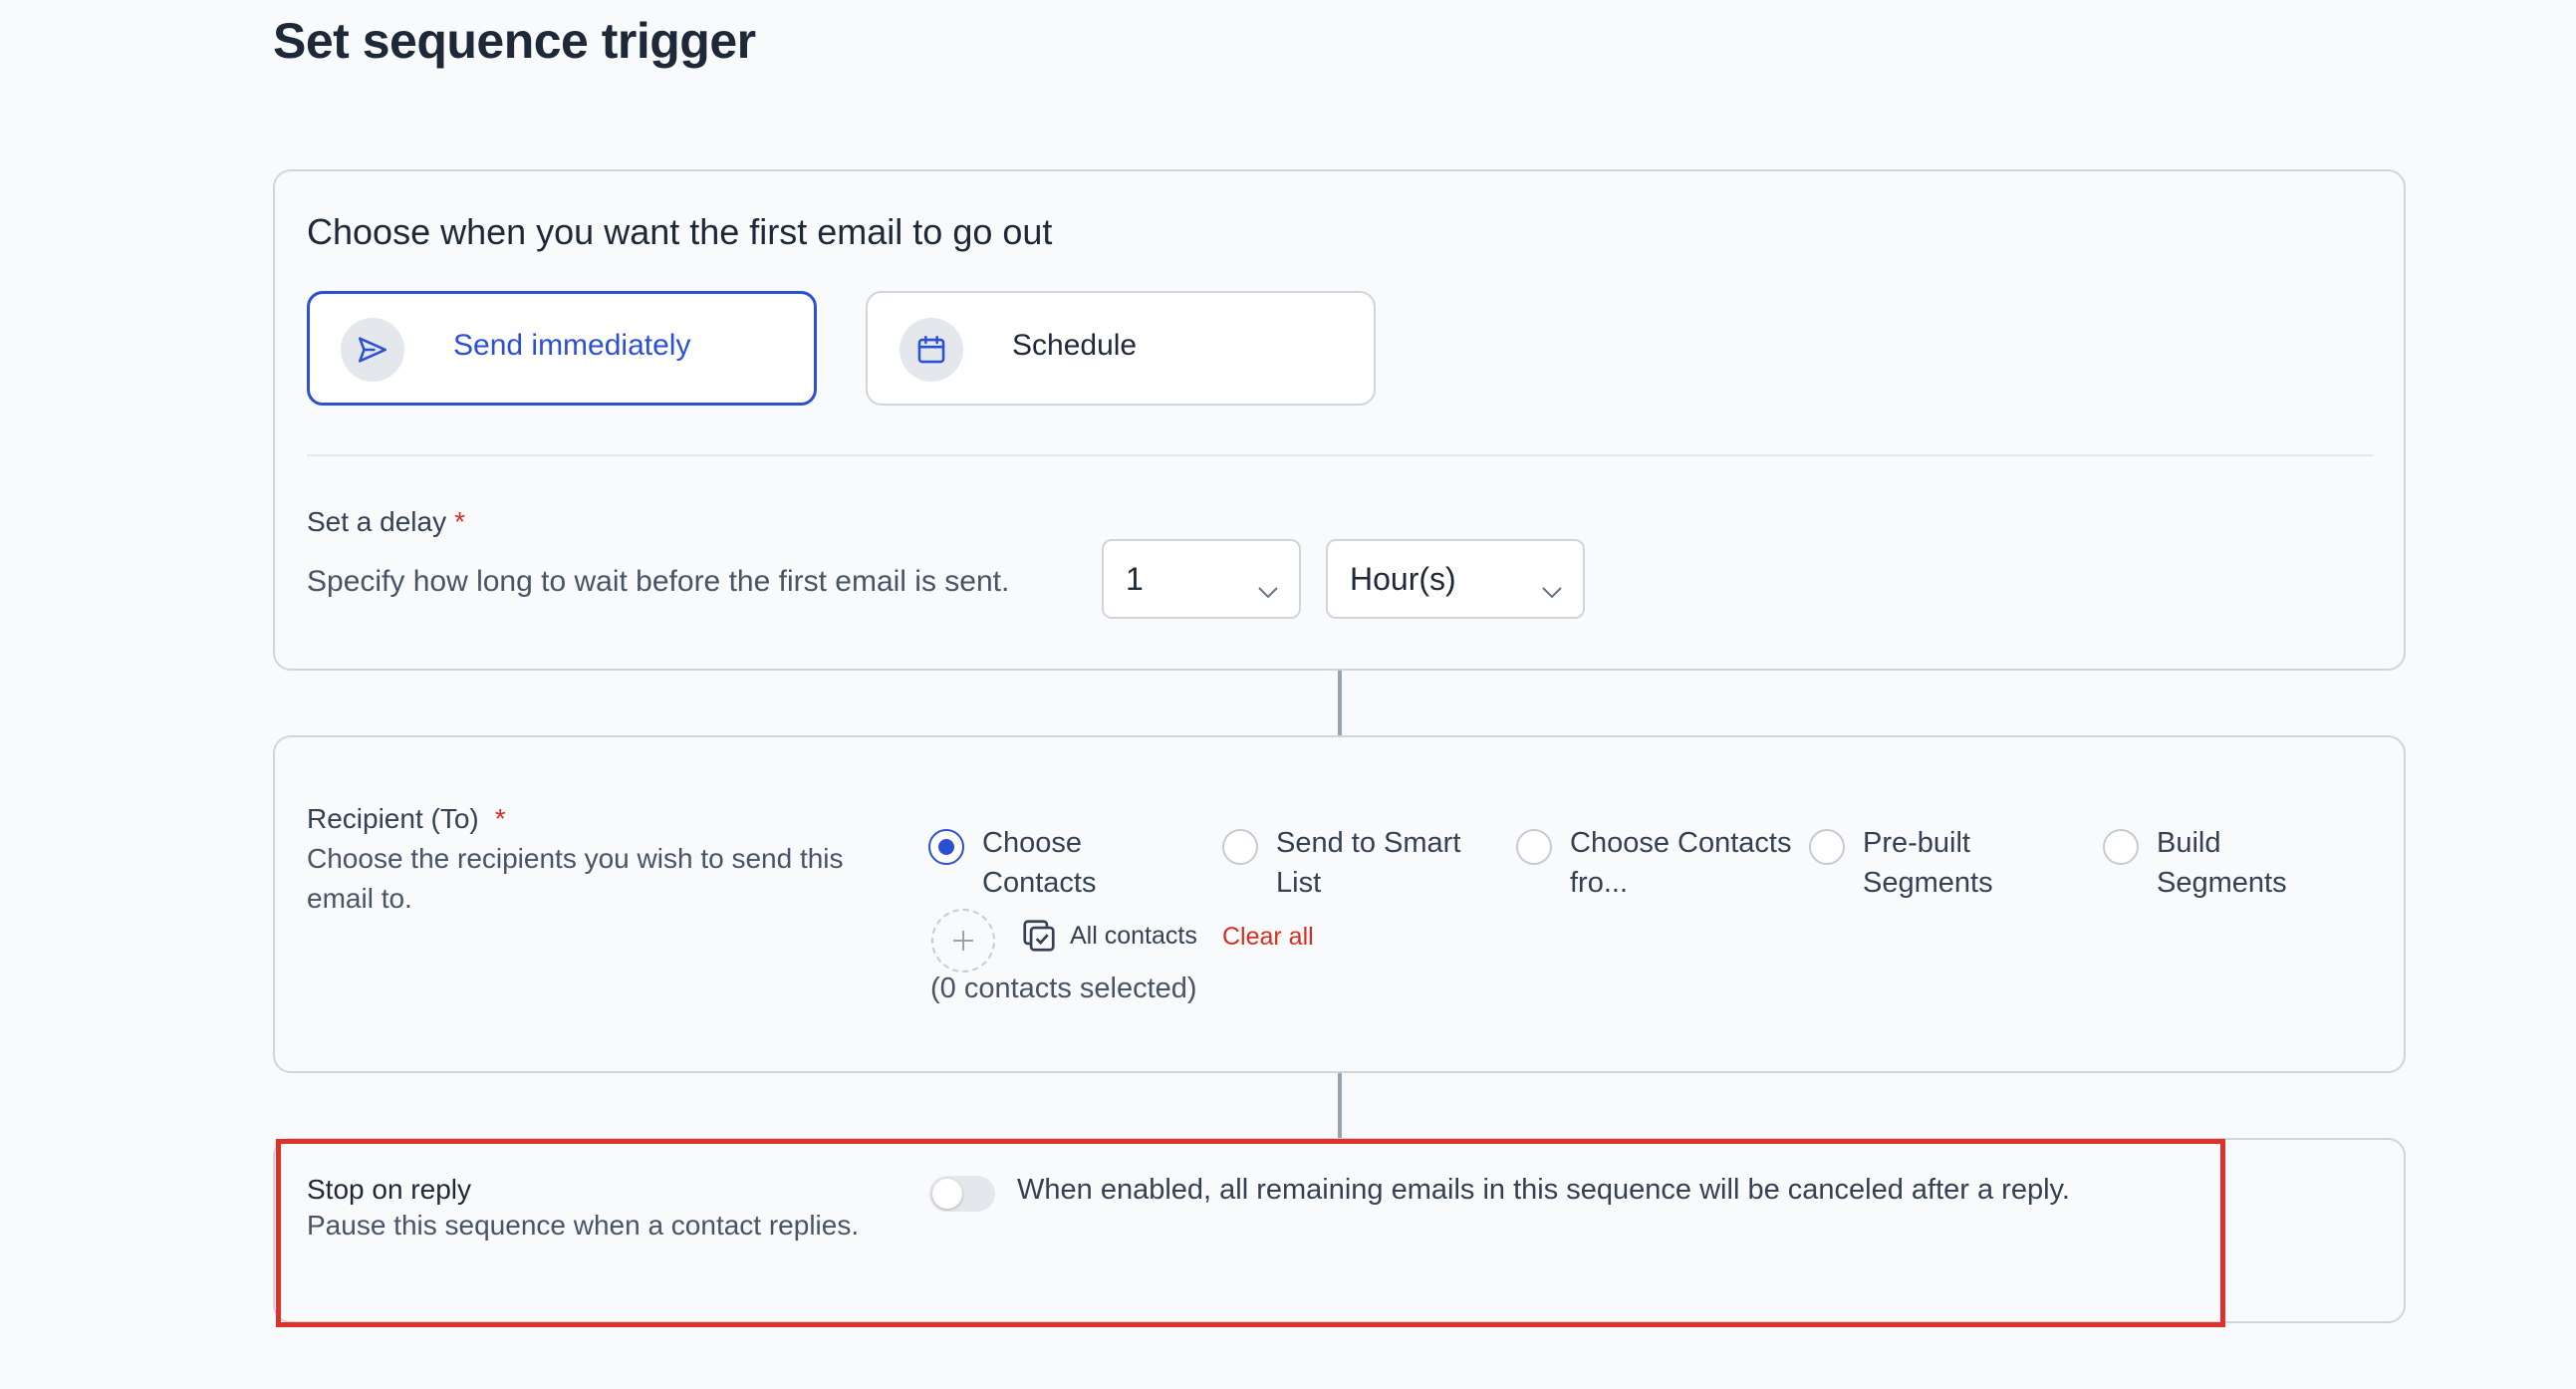 The image size is (2576, 1389). What do you see at coordinates (1340, 455) in the screenshot?
I see `divider` at bounding box center [1340, 455].